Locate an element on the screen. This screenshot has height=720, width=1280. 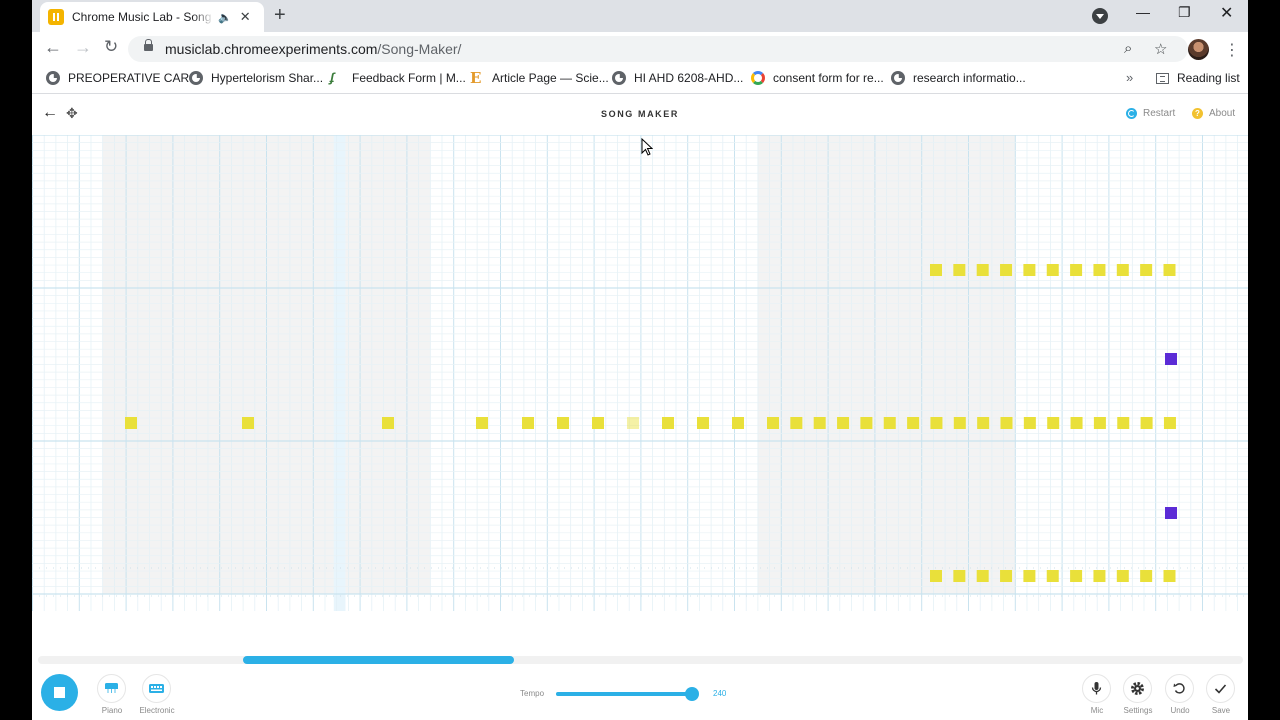
speaker-icon: 🔈 is located at coordinates (225, 17).